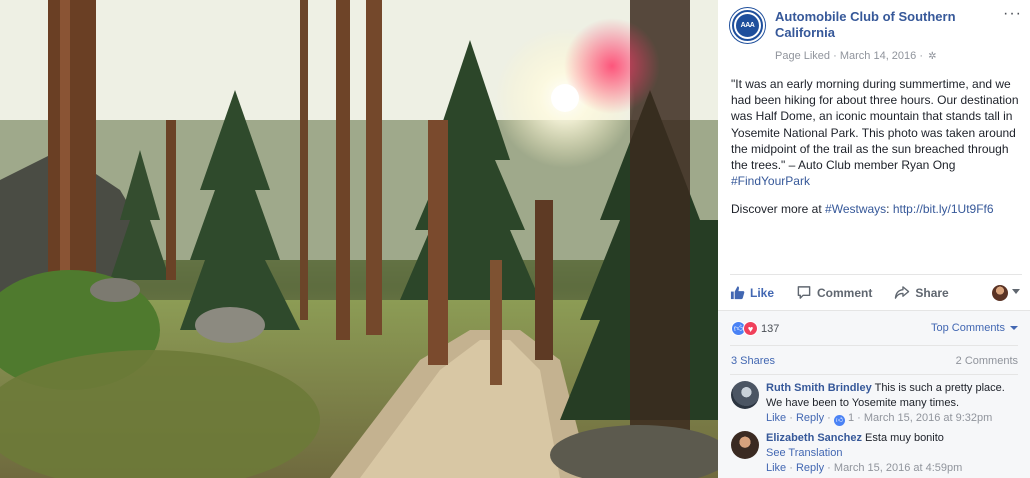 This screenshot has width=1030, height=478. I want to click on see-translation-link: See Translation, so click(892, 453).